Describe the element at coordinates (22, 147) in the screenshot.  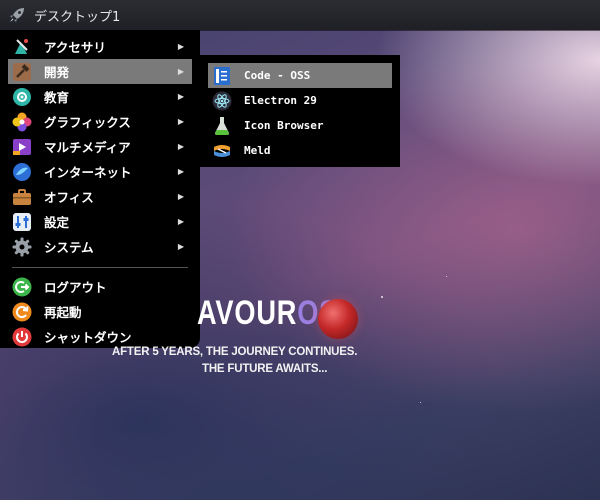
I see `multimedia-icon` at that location.